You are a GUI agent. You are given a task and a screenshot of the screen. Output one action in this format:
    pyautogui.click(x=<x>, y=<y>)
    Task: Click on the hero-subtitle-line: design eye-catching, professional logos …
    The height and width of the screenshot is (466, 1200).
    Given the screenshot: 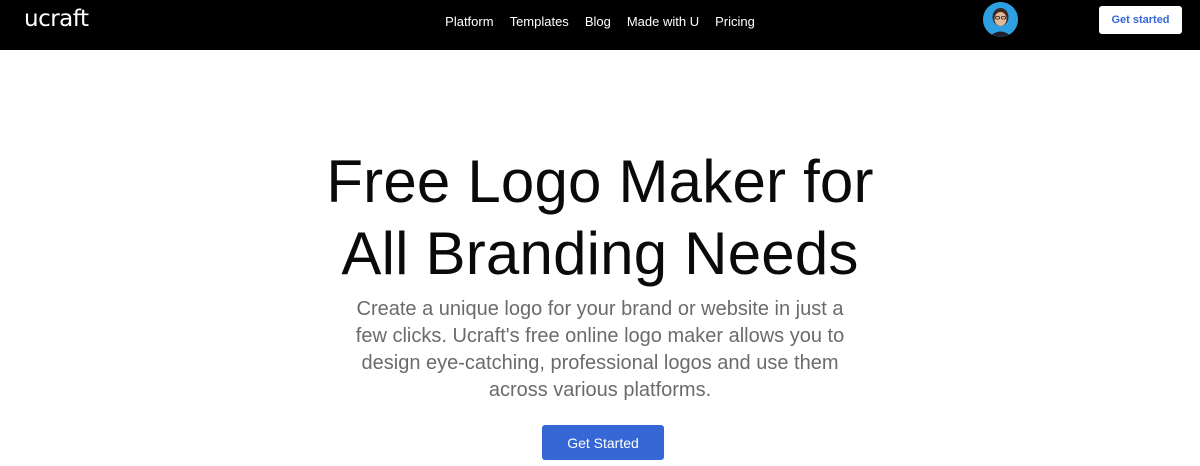 What is the action you would take?
    pyautogui.click(x=600, y=363)
    